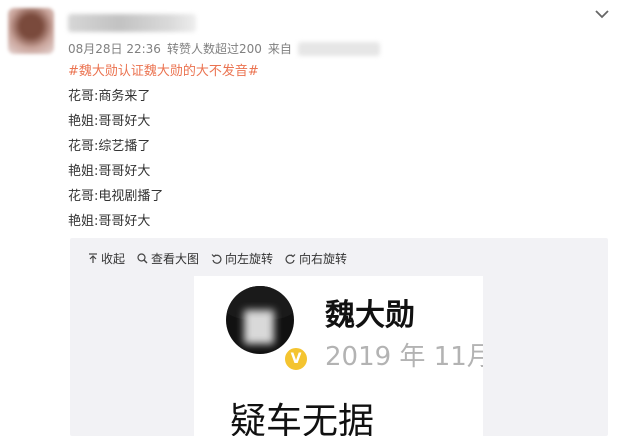  I want to click on post-meta: 08月28日 22:36 转赞人数超过200 来自, so click(224, 48).